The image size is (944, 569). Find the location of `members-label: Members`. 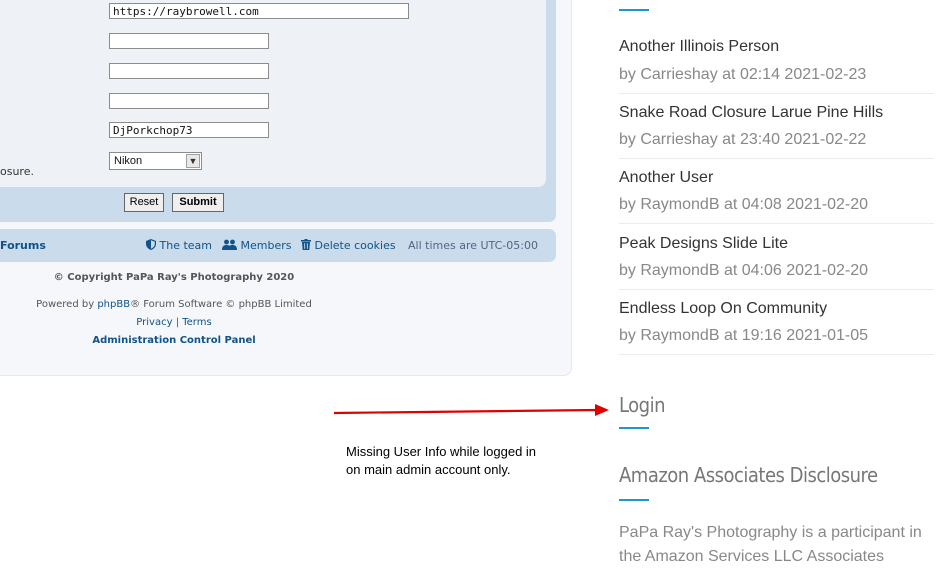

members-label: Members is located at coordinates (266, 245).